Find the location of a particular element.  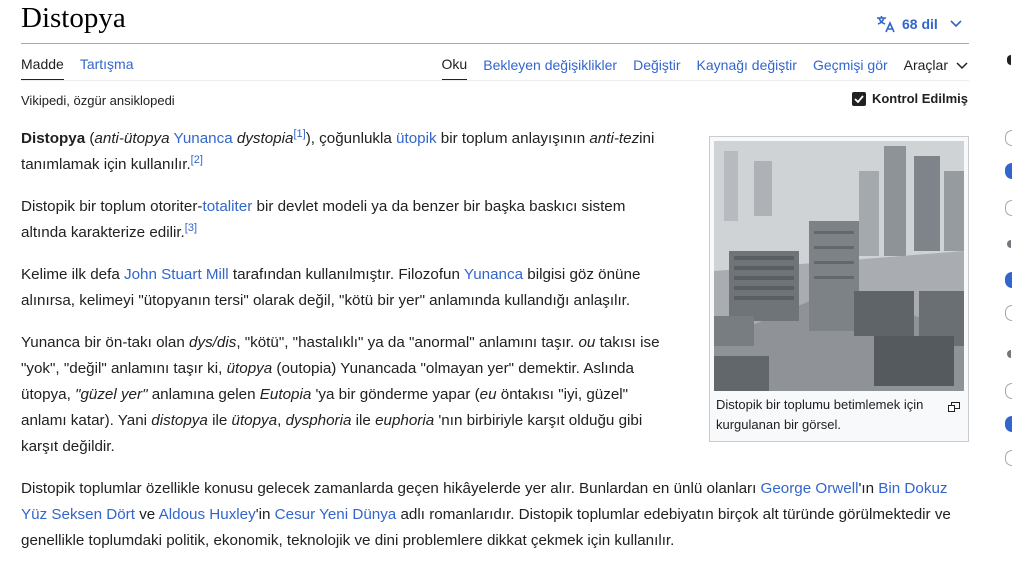

tab-article: Madde is located at coordinates (42, 68).